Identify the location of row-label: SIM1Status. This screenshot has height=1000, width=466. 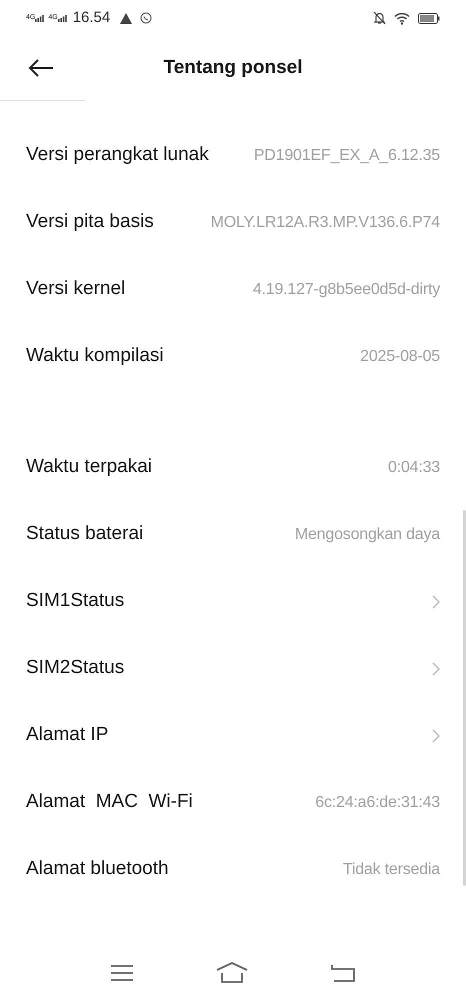
(75, 601).